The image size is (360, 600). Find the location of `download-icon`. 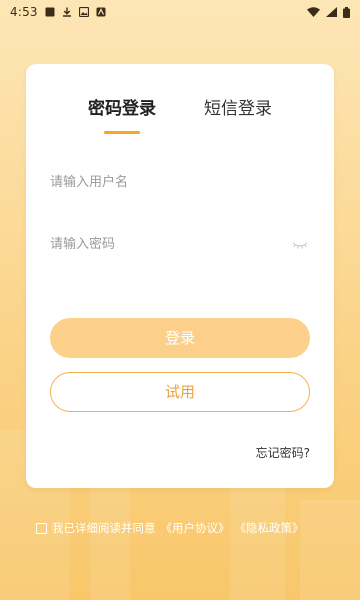

download-icon is located at coordinates (66, 12).